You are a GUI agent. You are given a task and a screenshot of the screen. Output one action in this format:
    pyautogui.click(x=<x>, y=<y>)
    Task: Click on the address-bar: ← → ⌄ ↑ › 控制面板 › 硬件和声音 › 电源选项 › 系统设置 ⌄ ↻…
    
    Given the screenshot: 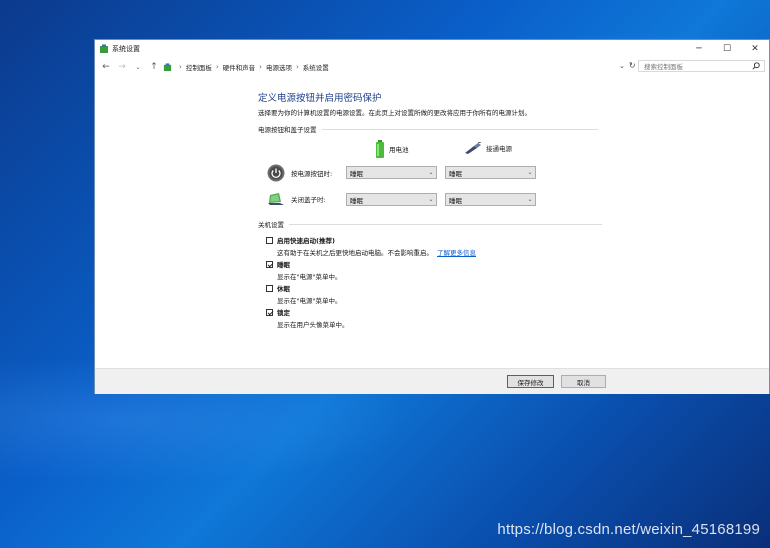 What is the action you would take?
    pyautogui.click(x=432, y=67)
    